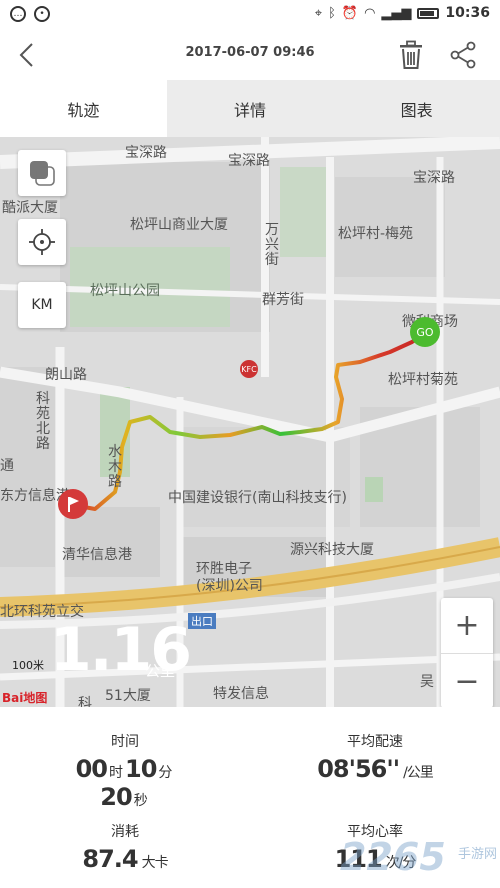  I want to click on stat-pace-value: 08'56''/公里, so click(375, 769).